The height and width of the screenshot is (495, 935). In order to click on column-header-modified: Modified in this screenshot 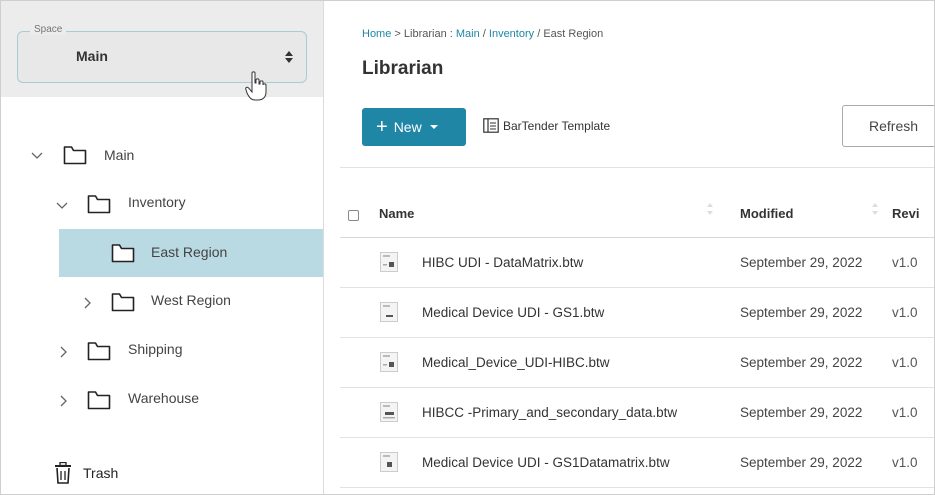, I will do `click(766, 213)`.